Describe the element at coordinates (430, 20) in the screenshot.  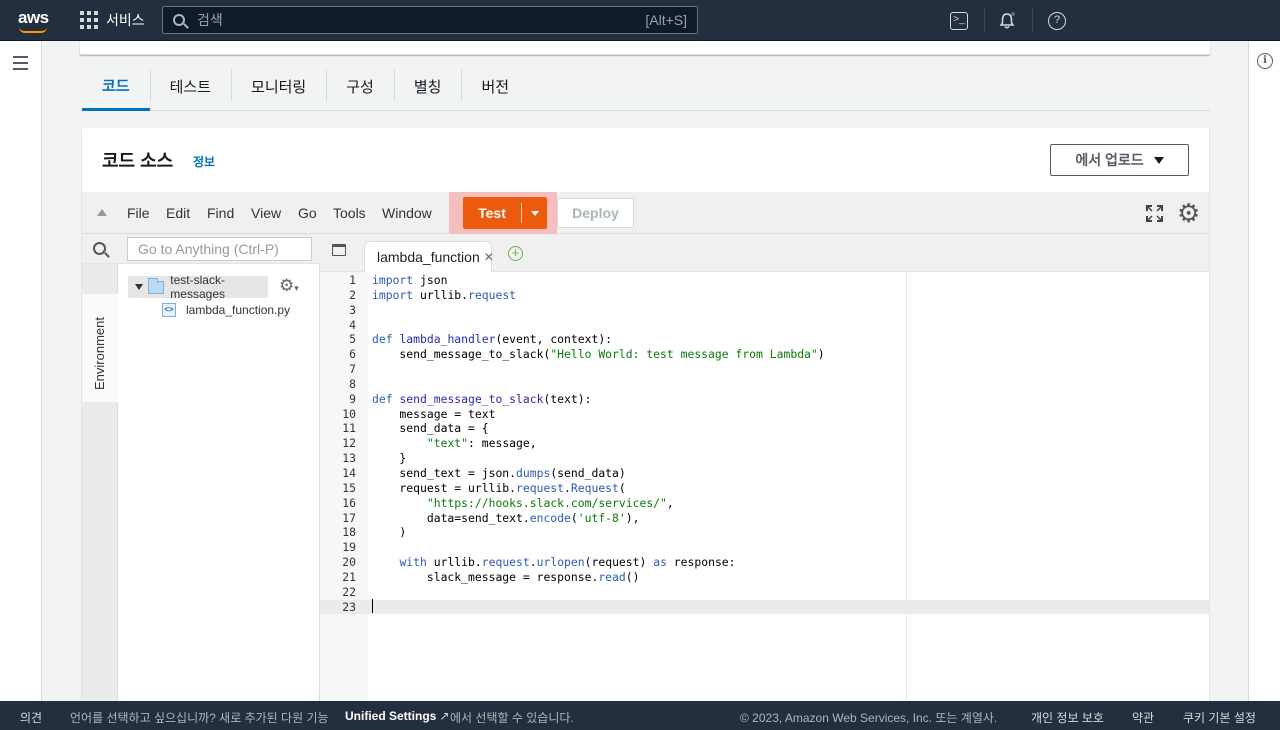
I see `global-search-input: 검색 [Alt+S]` at that location.